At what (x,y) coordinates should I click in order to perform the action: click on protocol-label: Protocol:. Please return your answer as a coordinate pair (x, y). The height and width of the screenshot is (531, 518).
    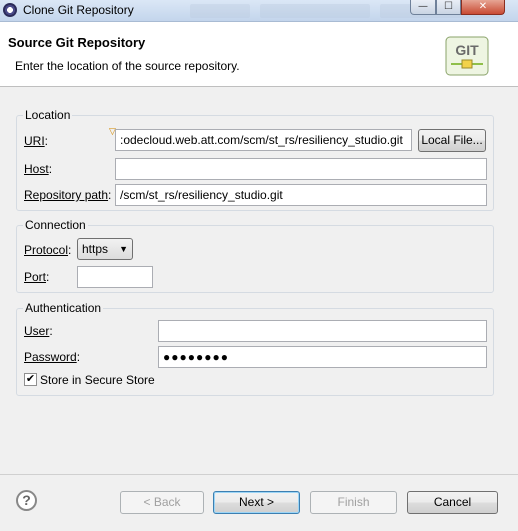
    Looking at the image, I should click on (48, 250).